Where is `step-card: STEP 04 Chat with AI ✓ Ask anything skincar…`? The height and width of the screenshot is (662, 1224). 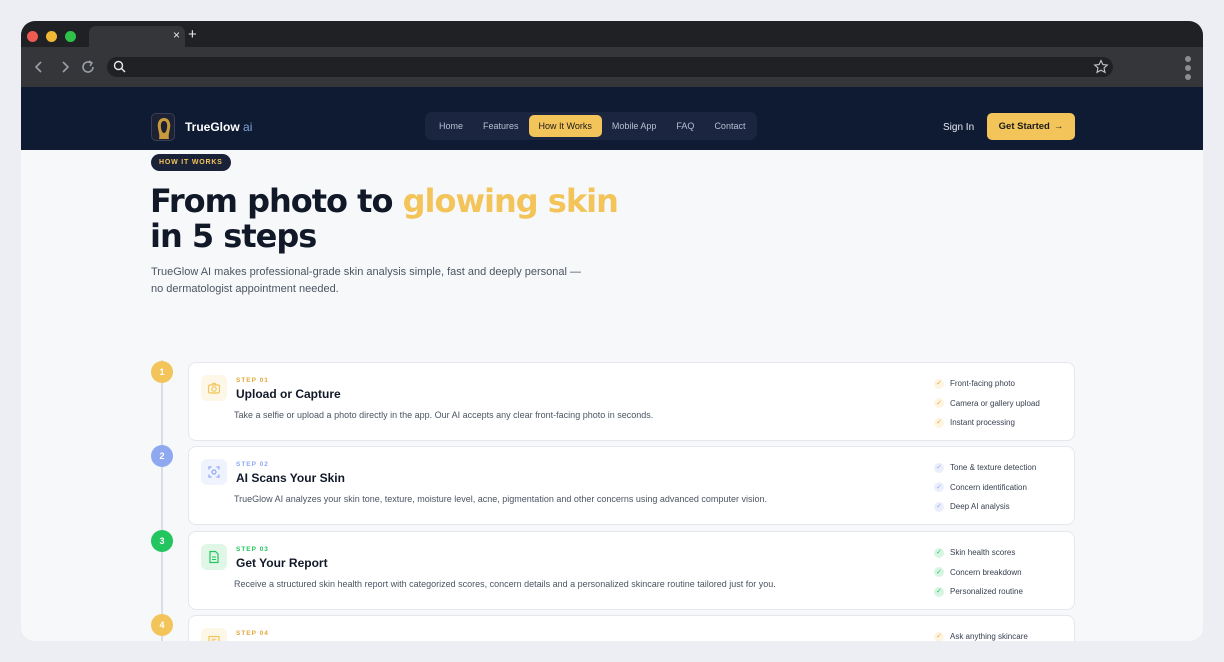
step-card: STEP 04 Chat with AI ✓ Ask anything skincar… is located at coordinates (631, 628).